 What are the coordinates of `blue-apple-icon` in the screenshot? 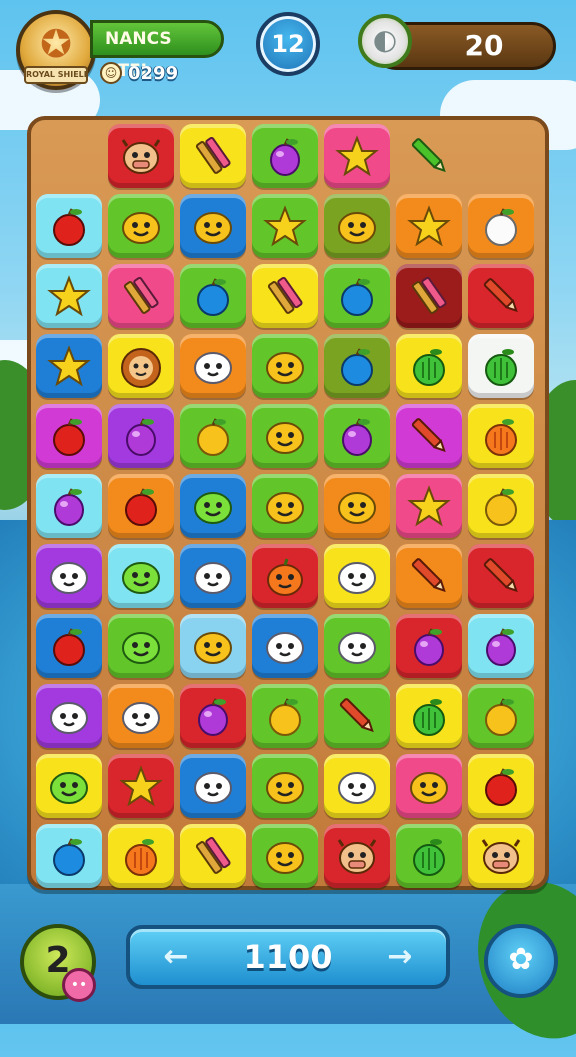 It's located at (357, 367).